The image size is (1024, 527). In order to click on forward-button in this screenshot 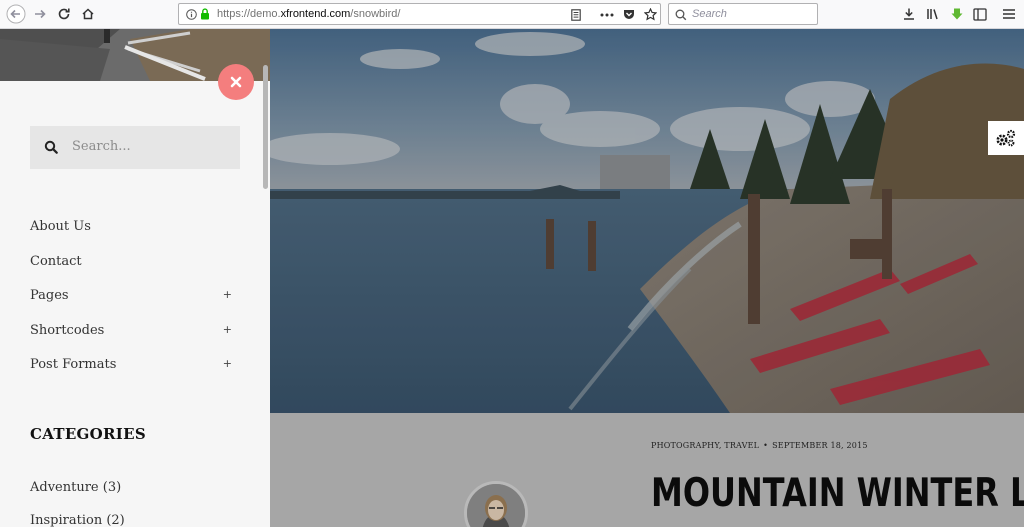, I will do `click(40, 14)`.